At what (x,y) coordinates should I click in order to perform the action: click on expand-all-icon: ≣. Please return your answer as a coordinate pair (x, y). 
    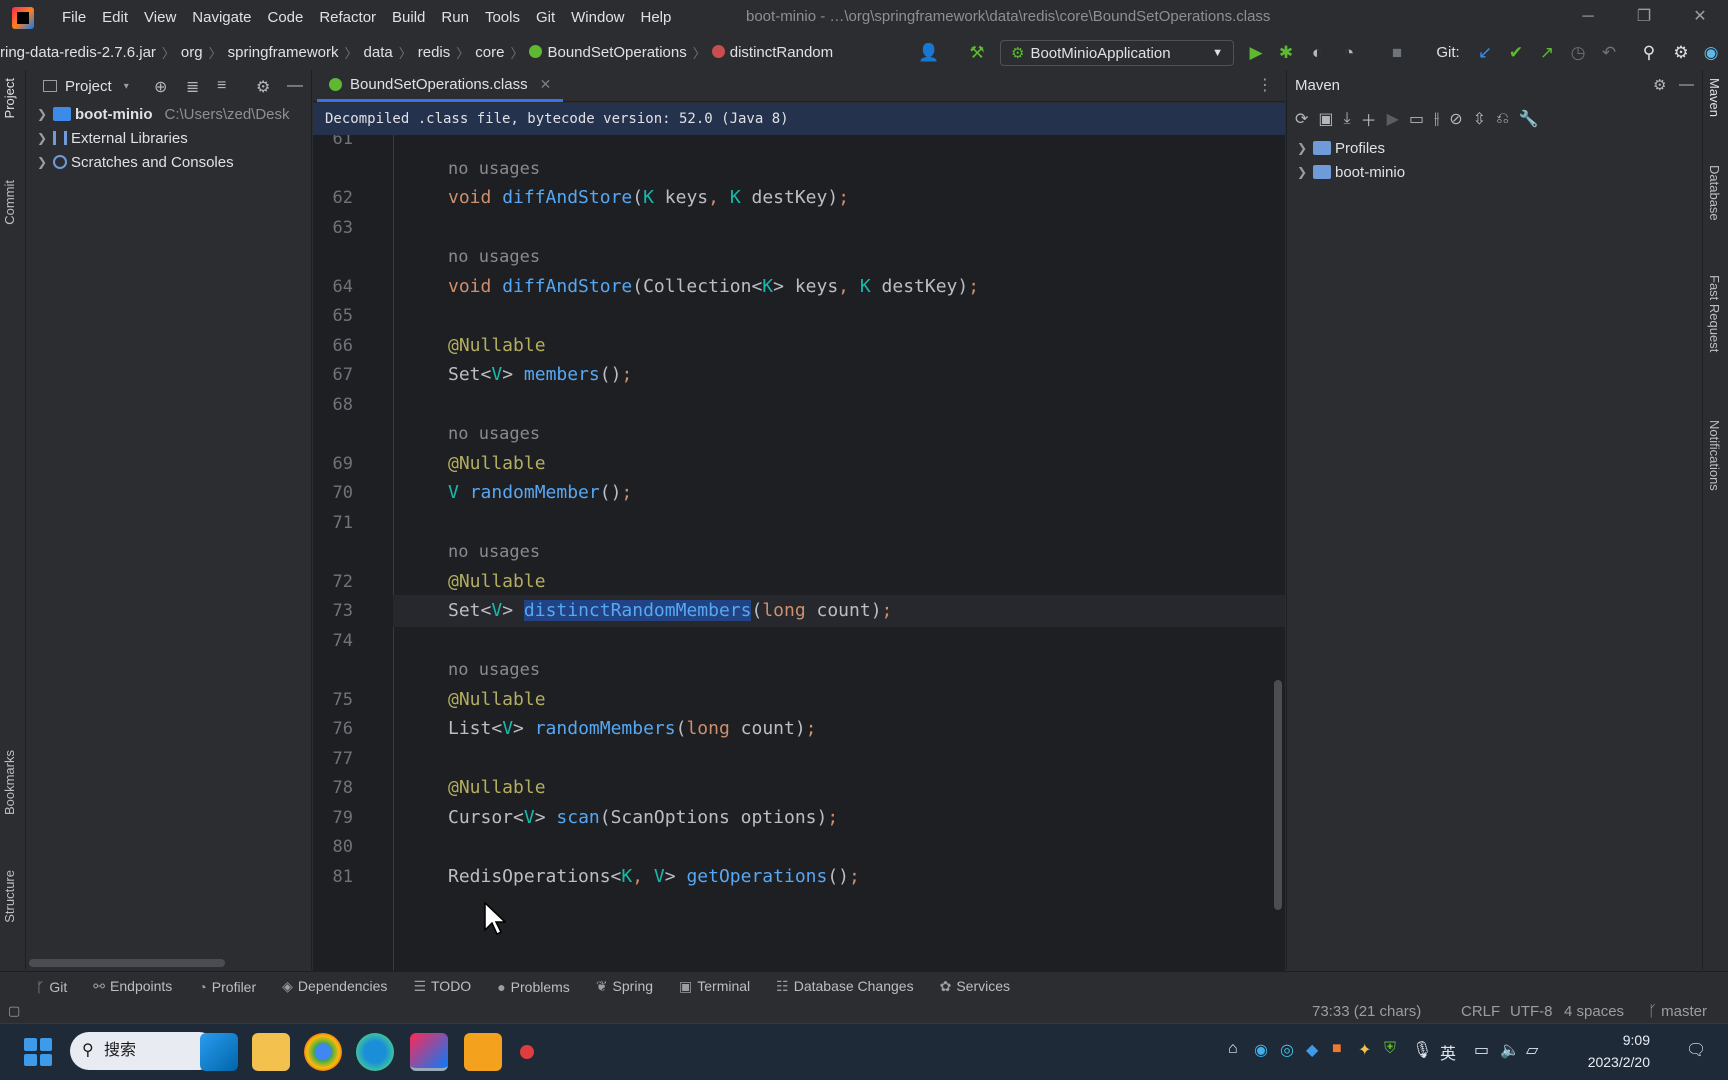
    Looking at the image, I should click on (192, 87).